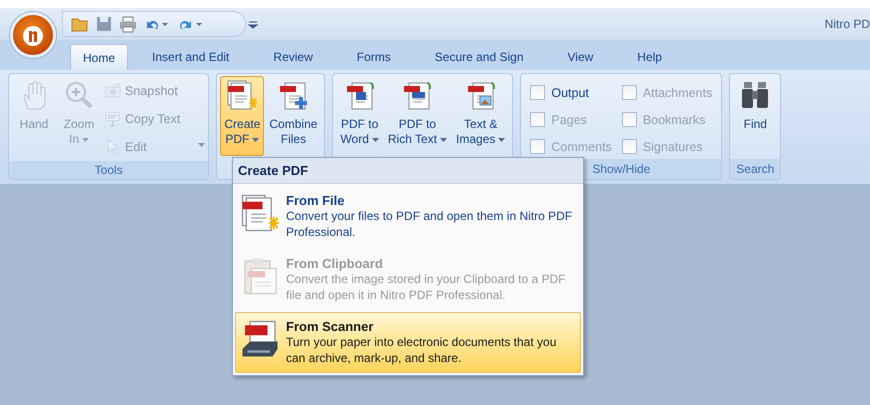 This screenshot has height=405, width=870. What do you see at coordinates (649, 57) in the screenshot?
I see `ribbon-tab: Help` at bounding box center [649, 57].